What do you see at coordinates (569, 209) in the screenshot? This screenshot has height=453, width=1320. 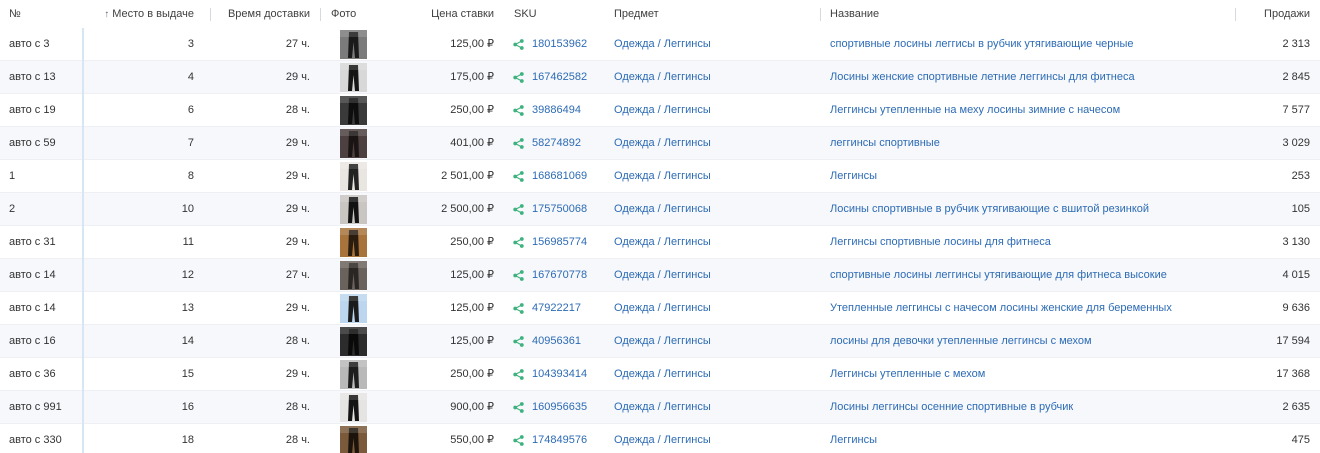 I see `sku-link: 175750068` at bounding box center [569, 209].